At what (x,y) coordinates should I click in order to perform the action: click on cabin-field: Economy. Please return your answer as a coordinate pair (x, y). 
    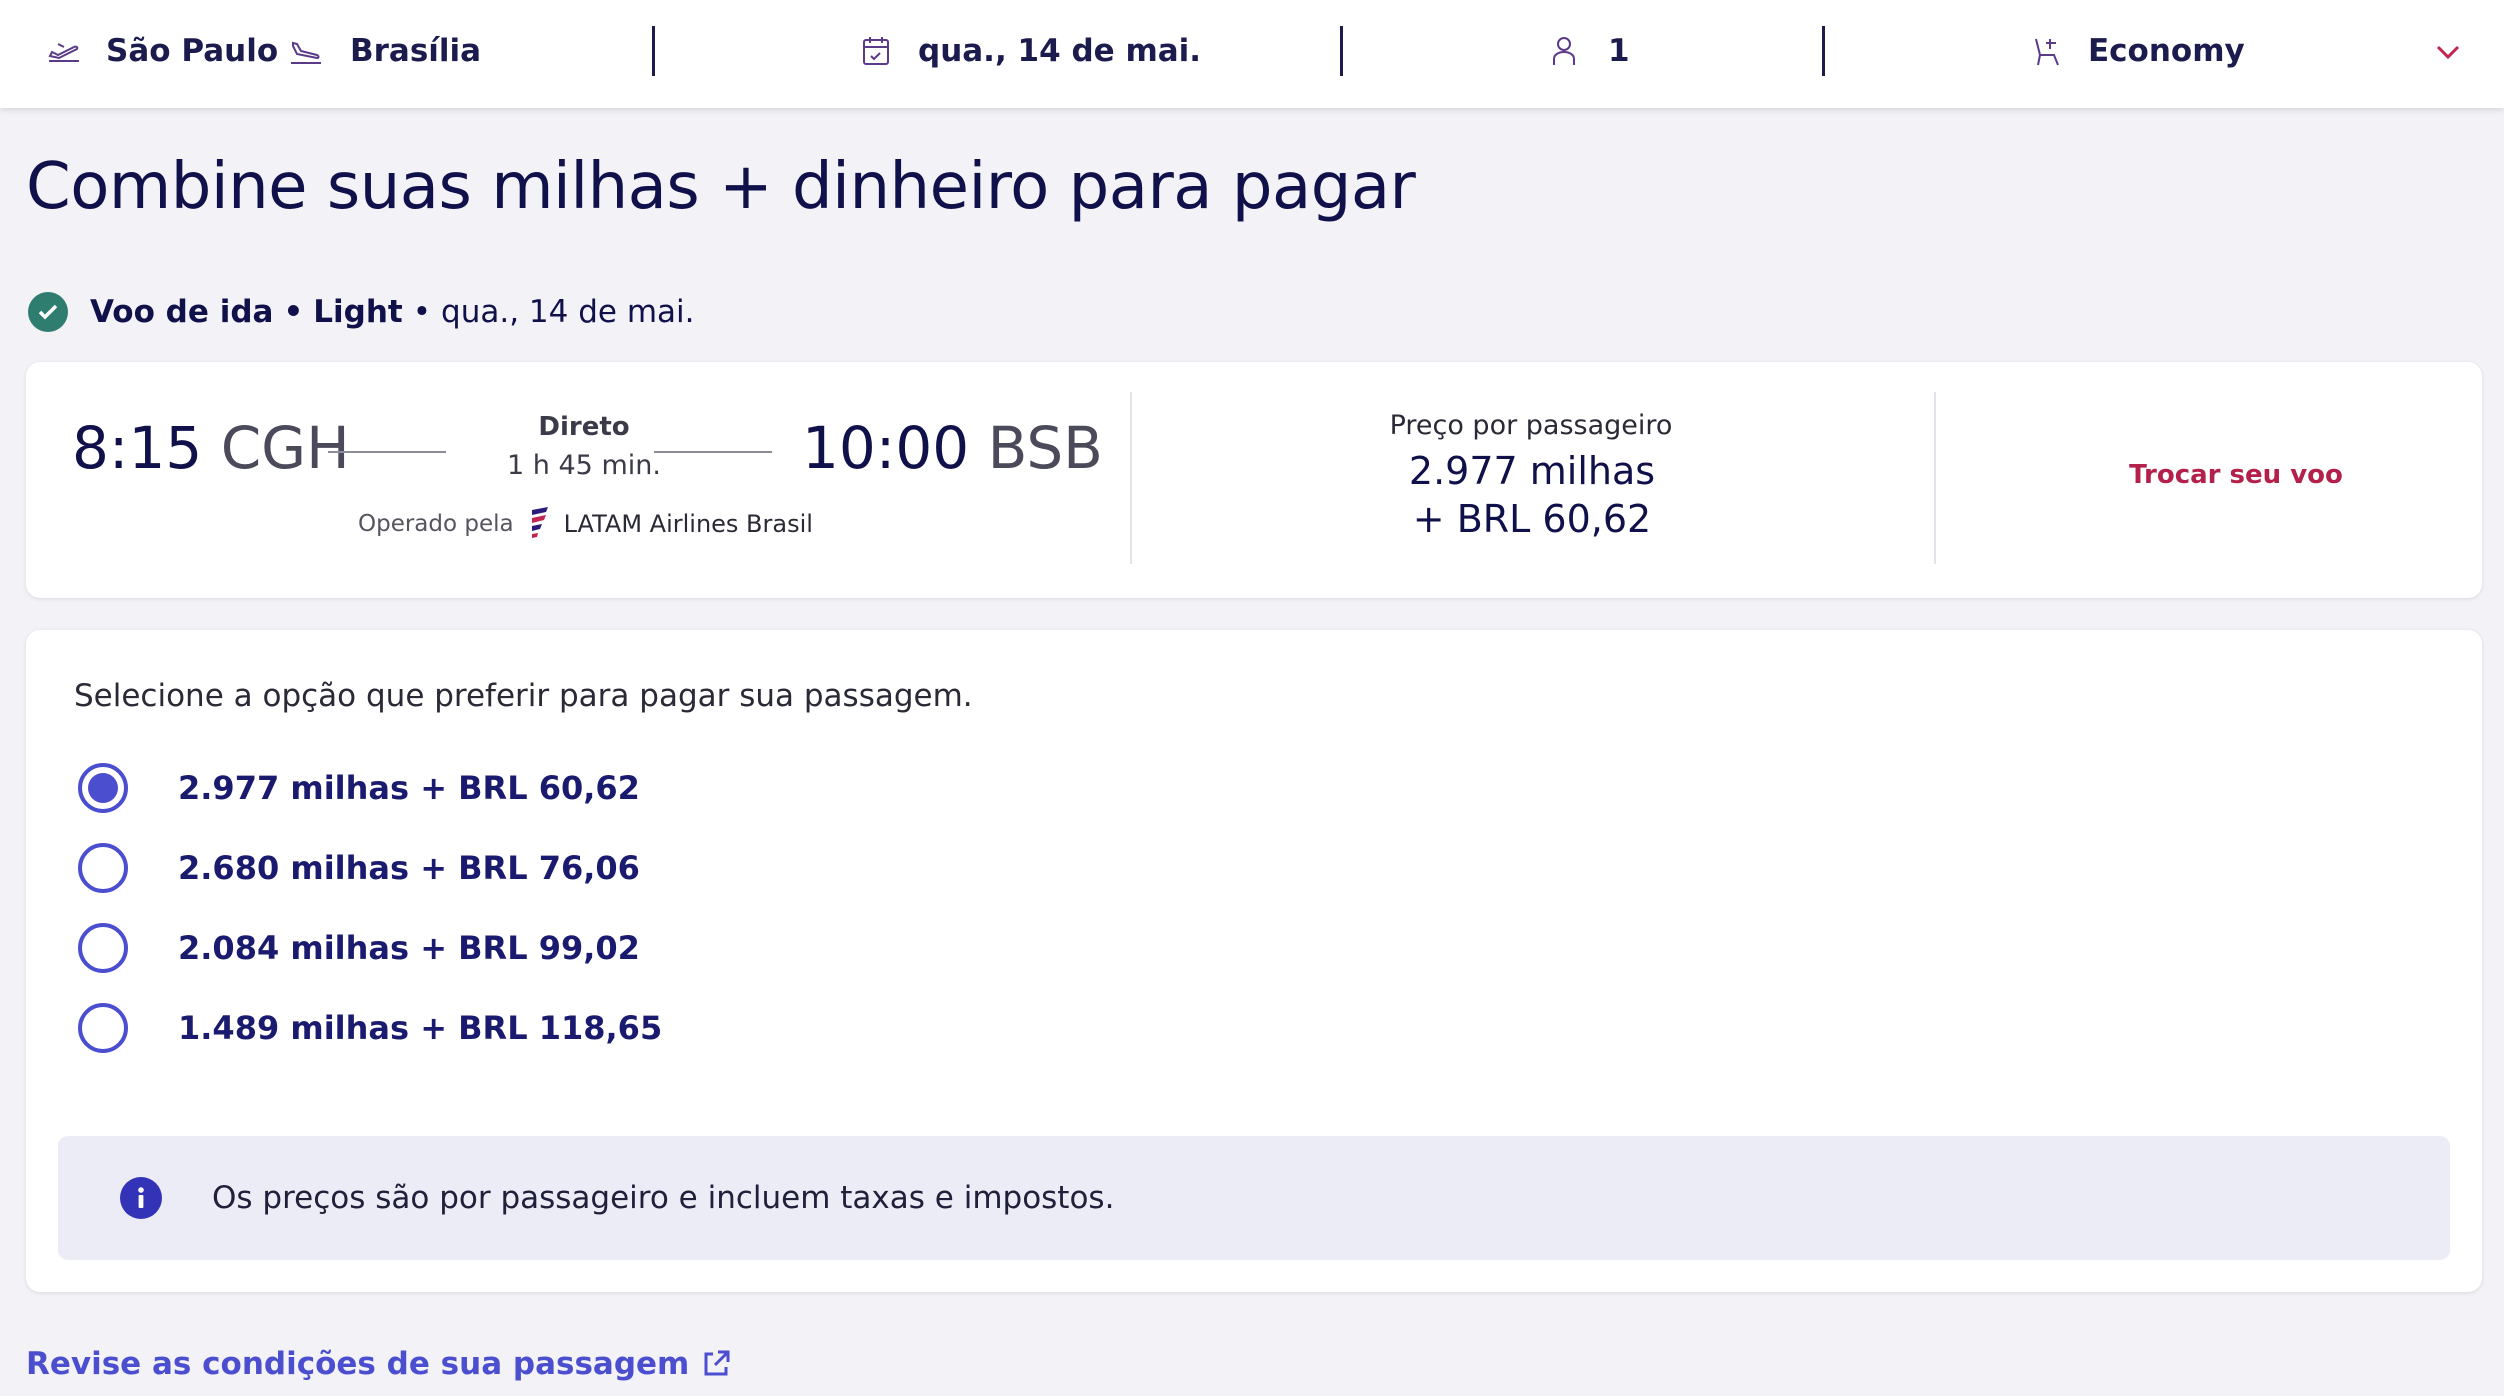
    Looking at the image, I should click on (2136, 51).